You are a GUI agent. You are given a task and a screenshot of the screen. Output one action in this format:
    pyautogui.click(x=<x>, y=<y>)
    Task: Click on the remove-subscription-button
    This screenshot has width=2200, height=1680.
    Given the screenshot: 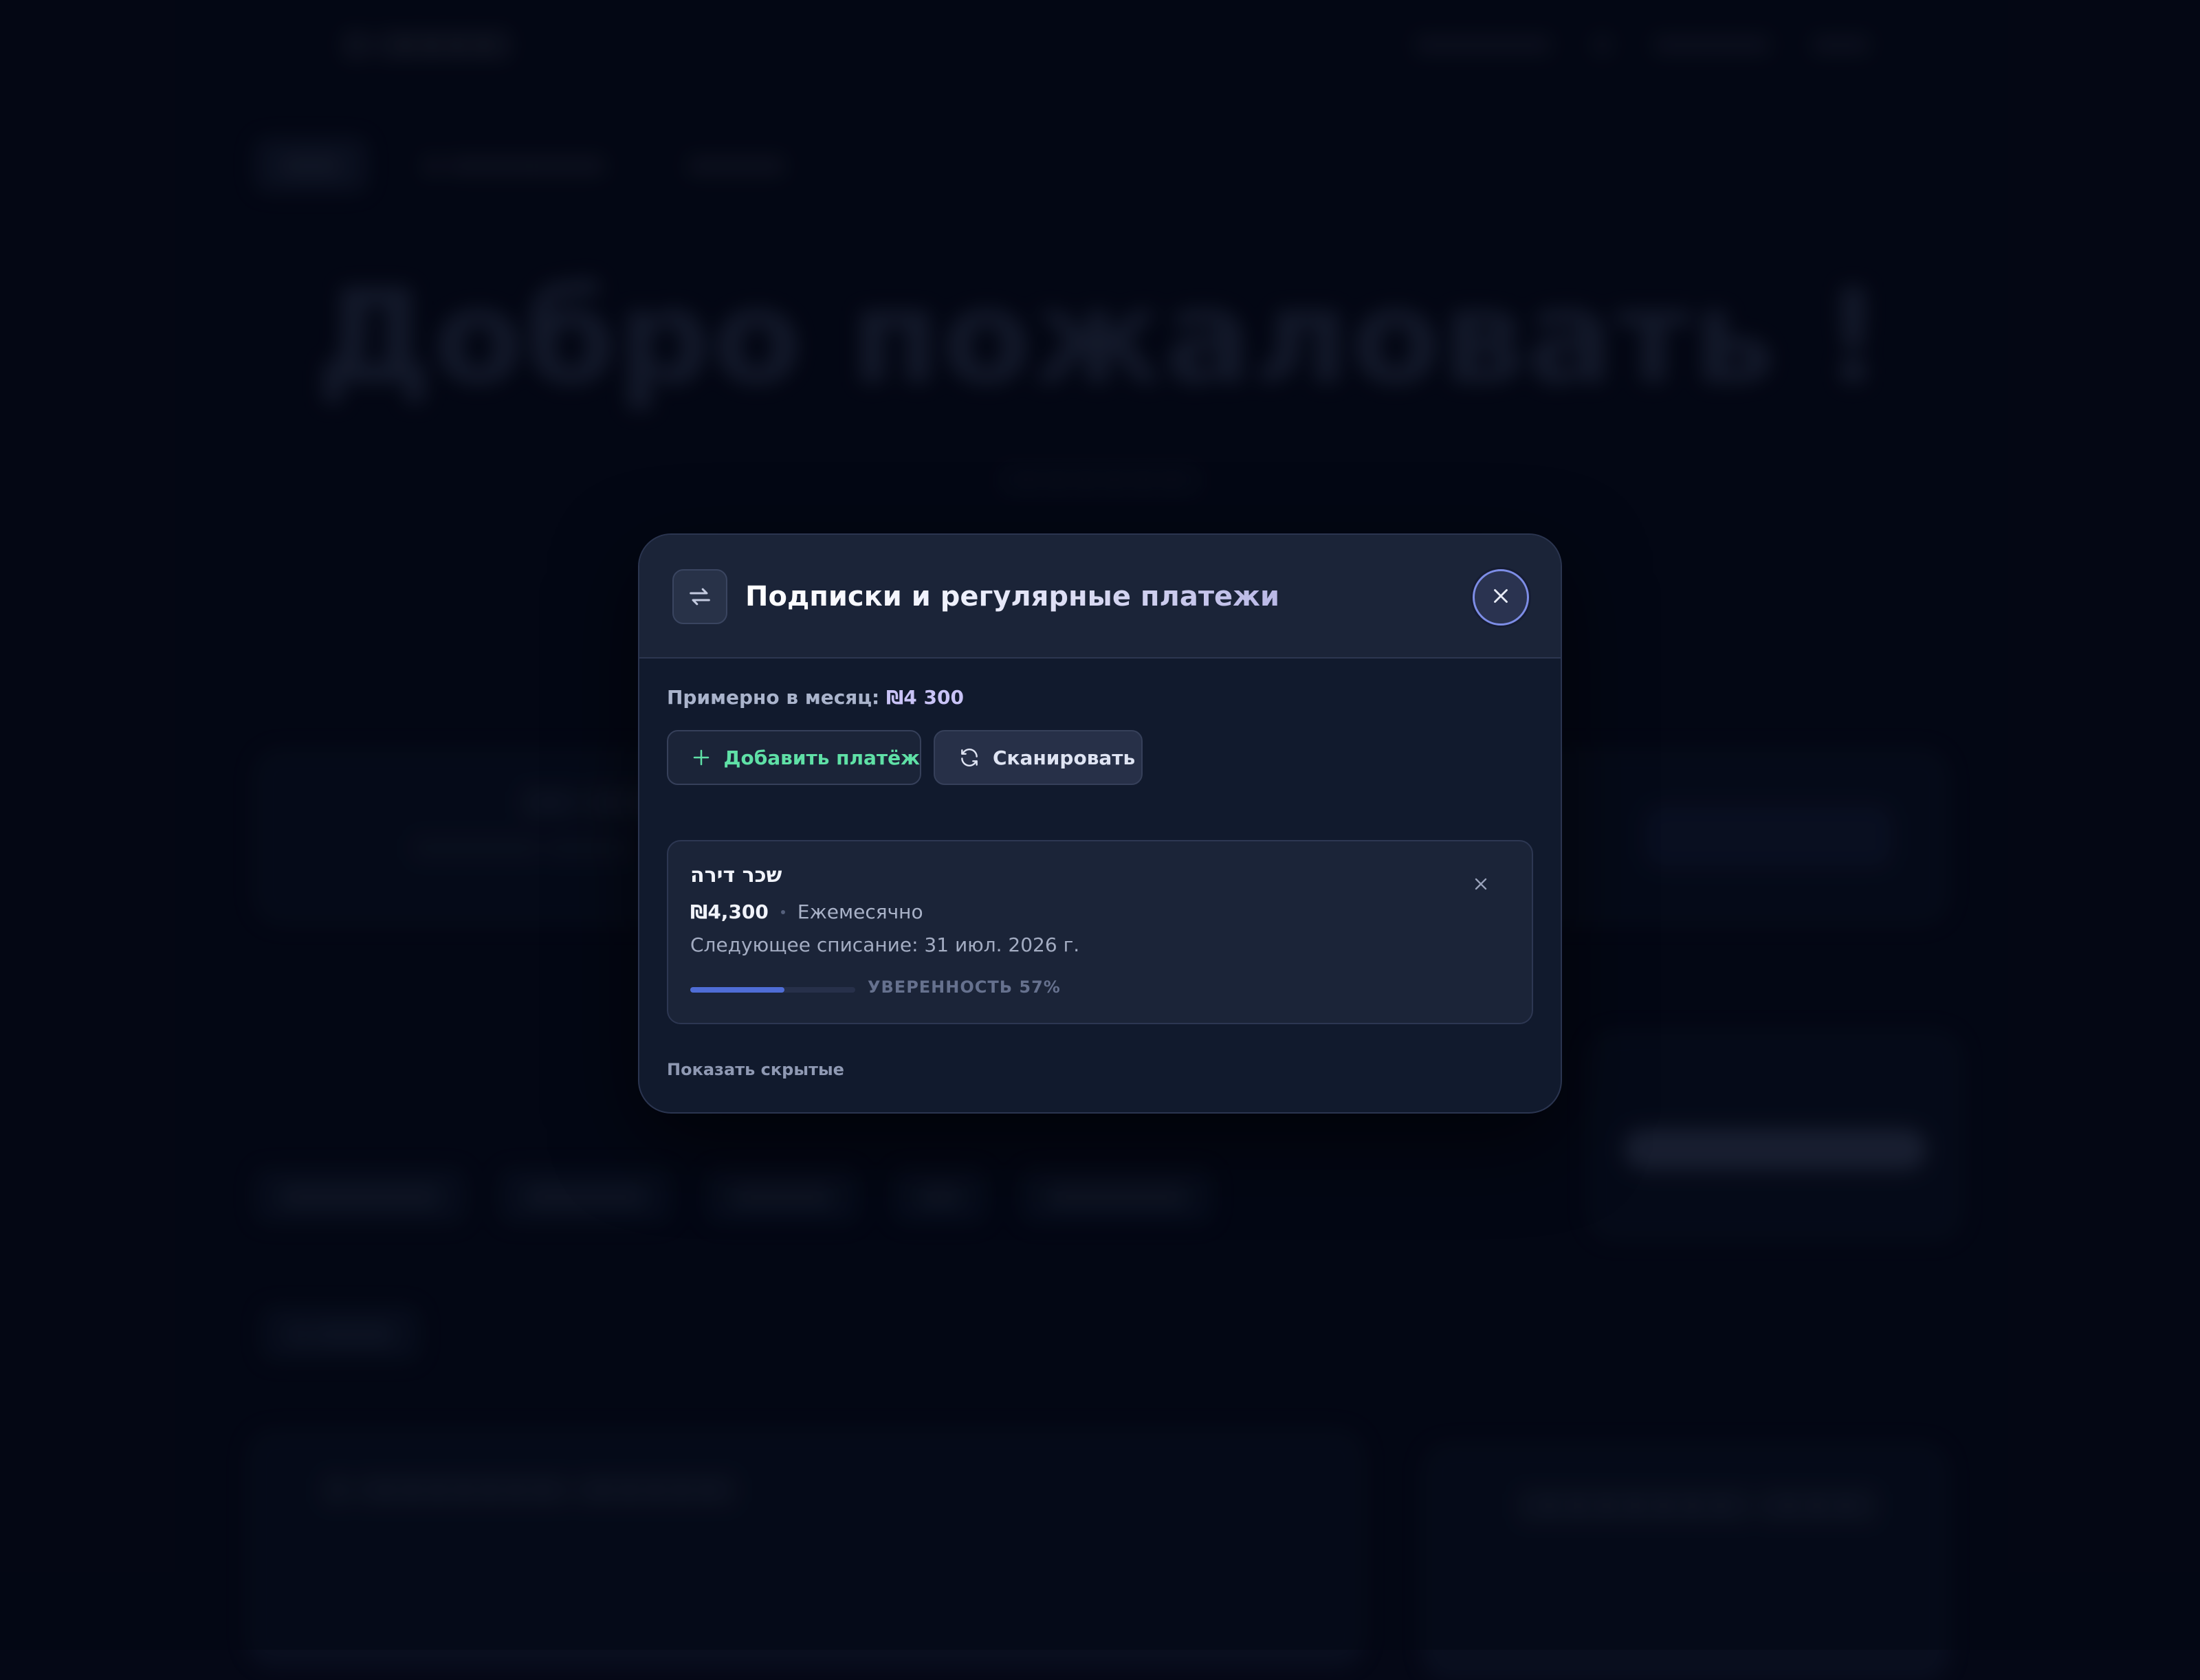 What is the action you would take?
    pyautogui.click(x=1480, y=885)
    